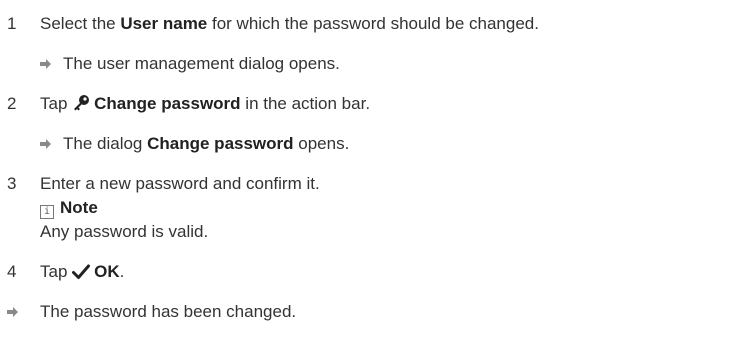 The width and height of the screenshot is (738, 340). Describe the element at coordinates (305, 103) in the screenshot. I see `step-text-post: in the action bar.` at that location.